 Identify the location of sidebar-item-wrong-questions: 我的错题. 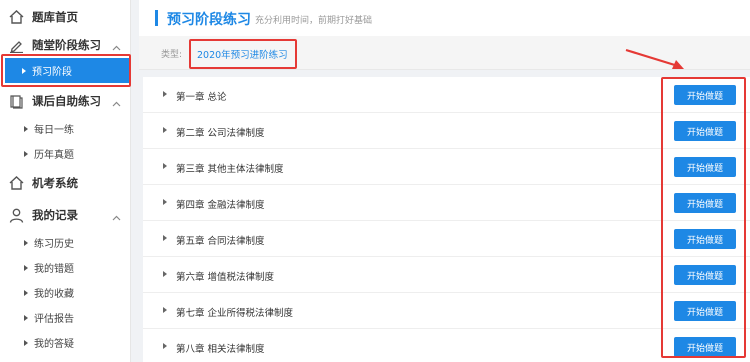
(65, 267).